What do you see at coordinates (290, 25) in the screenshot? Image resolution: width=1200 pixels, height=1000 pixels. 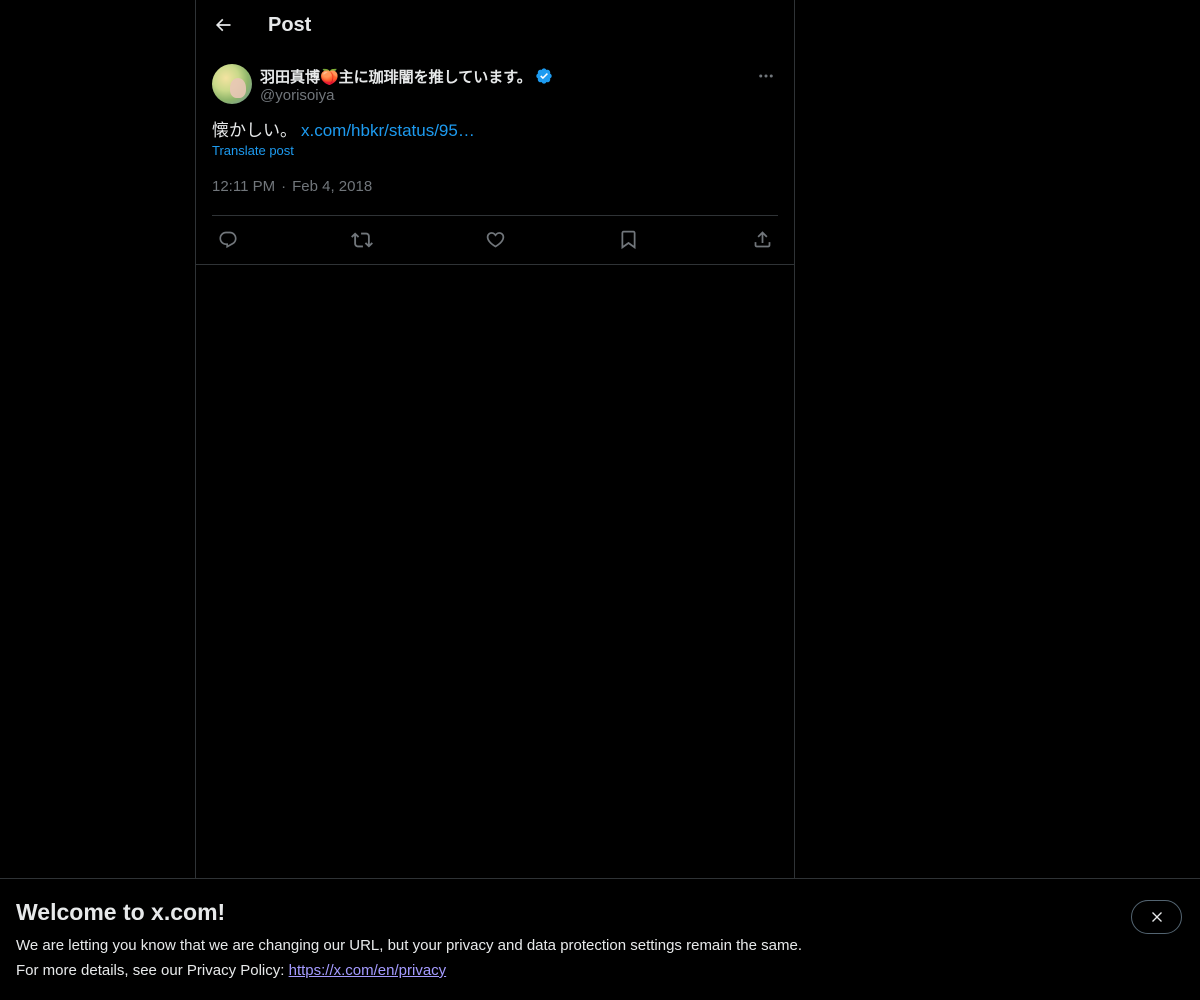 I see `page-title: Post` at bounding box center [290, 25].